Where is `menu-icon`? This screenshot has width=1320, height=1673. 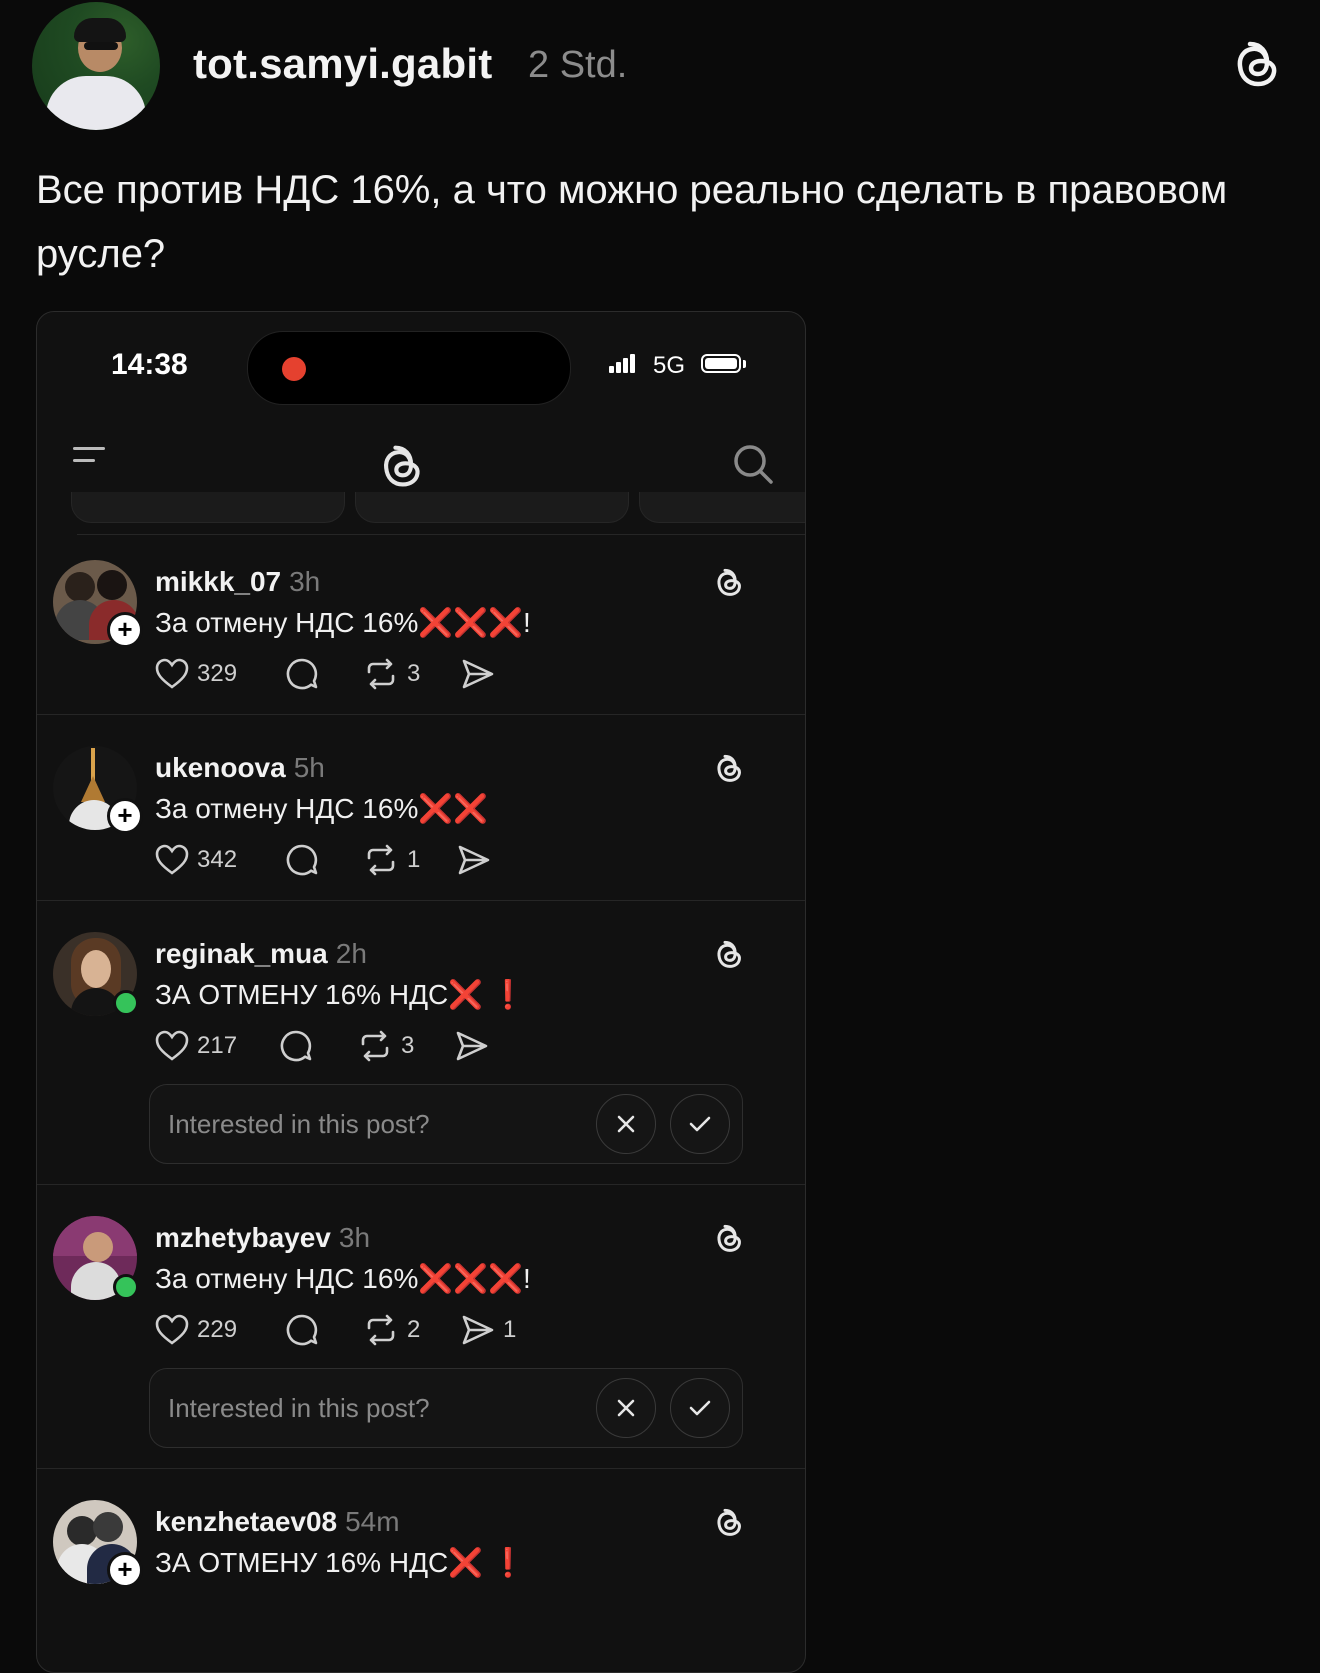
menu-icon is located at coordinates (89, 459).